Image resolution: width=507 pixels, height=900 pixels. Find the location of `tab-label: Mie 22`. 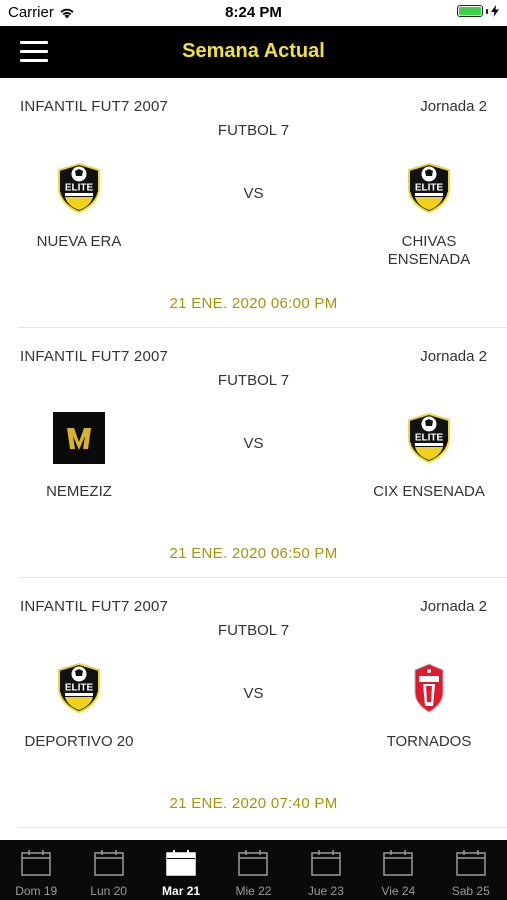

tab-label: Mie 22 is located at coordinates (253, 891).